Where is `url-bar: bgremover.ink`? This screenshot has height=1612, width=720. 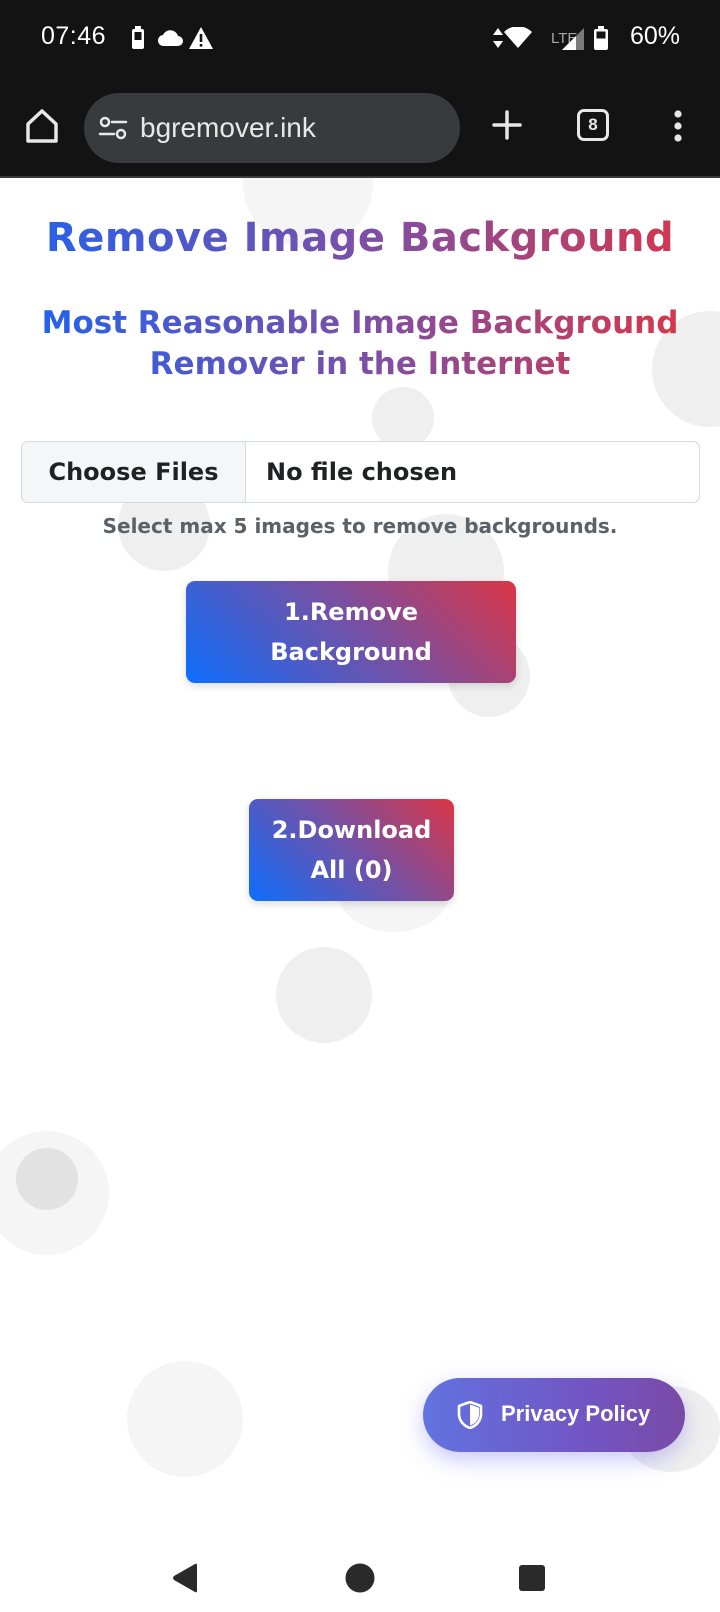 url-bar: bgremover.ink is located at coordinates (272, 128).